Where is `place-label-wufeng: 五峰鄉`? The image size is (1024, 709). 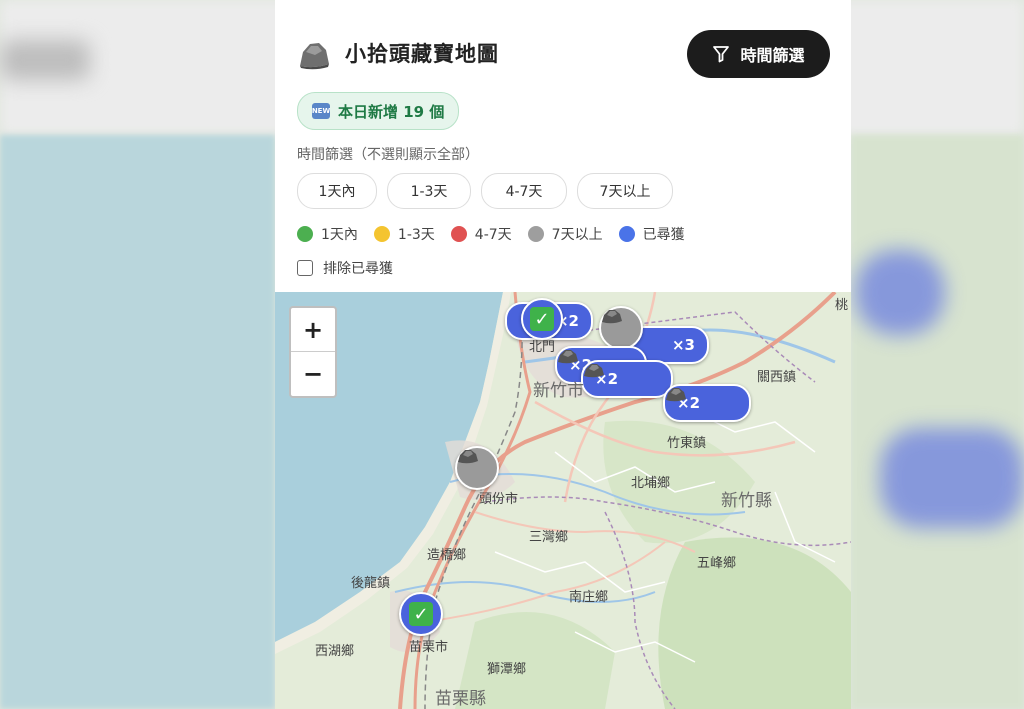 place-label-wufeng: 五峰鄉 is located at coordinates (717, 563).